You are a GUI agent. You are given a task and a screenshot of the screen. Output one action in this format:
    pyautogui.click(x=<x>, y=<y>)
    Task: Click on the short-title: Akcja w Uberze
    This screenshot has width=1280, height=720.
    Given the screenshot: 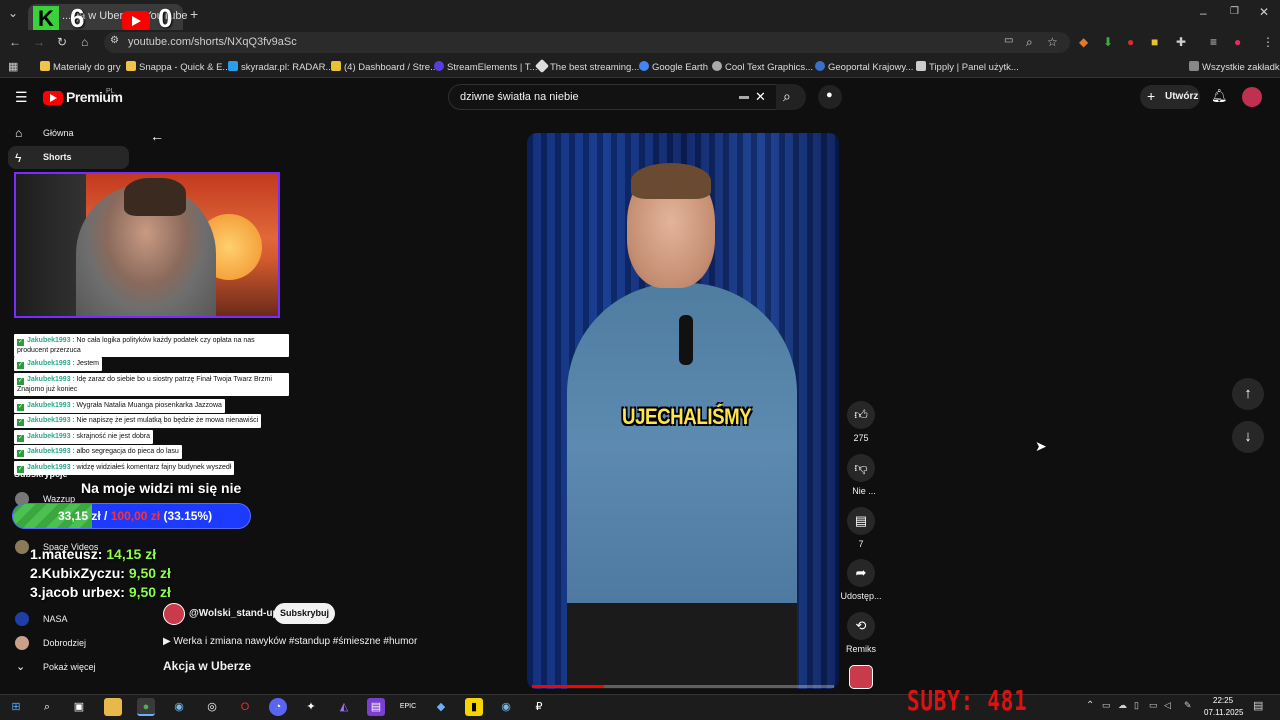 What is the action you would take?
    pyautogui.click(x=207, y=666)
    